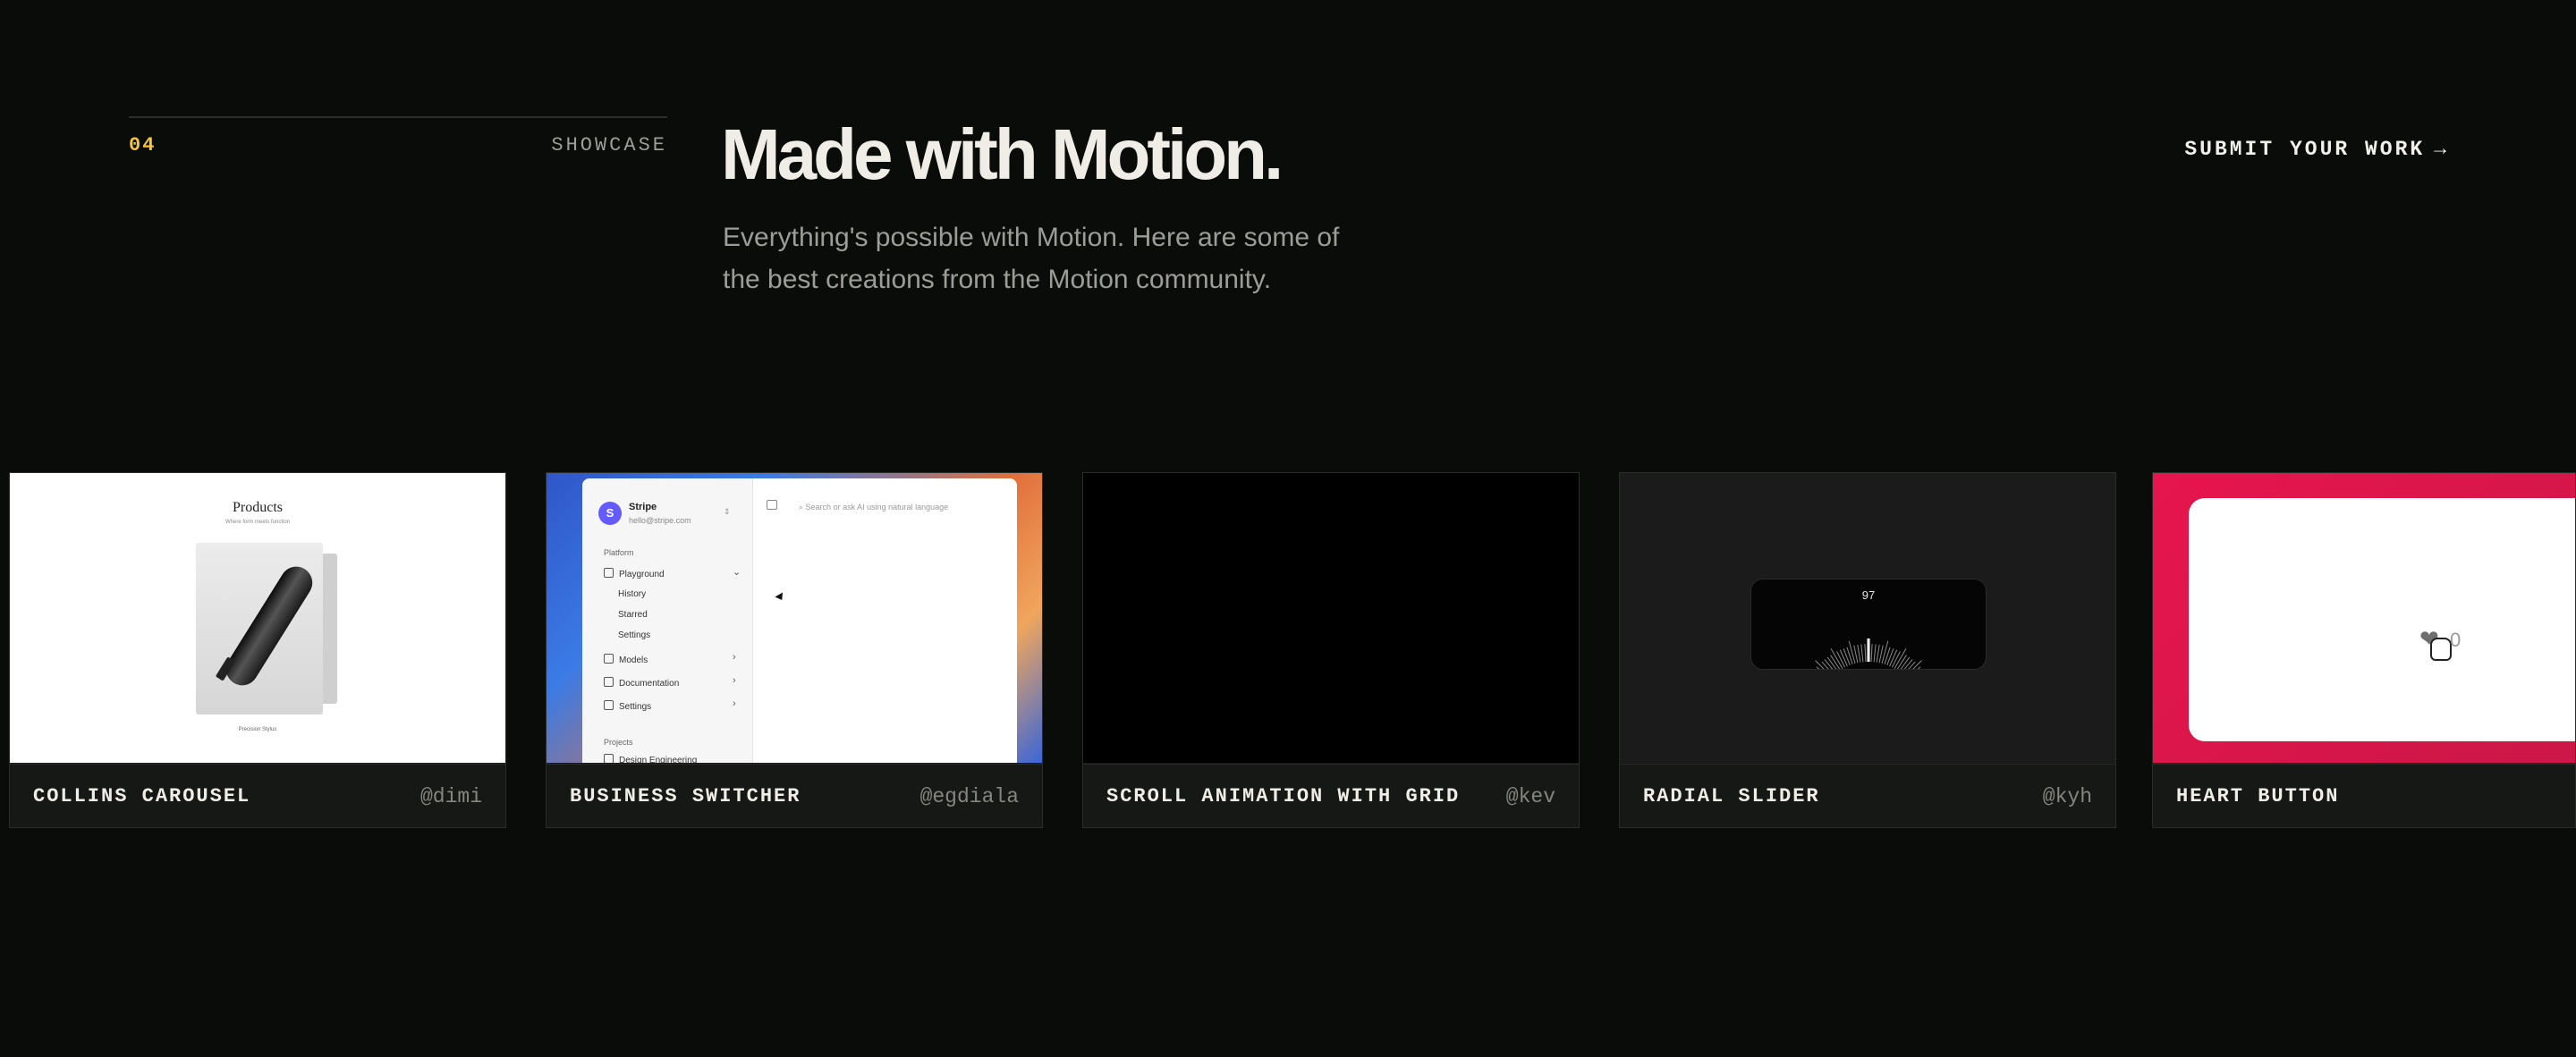 The width and height of the screenshot is (2576, 1057). What do you see at coordinates (2441, 649) in the screenshot?
I see `pointer-hand-icon` at bounding box center [2441, 649].